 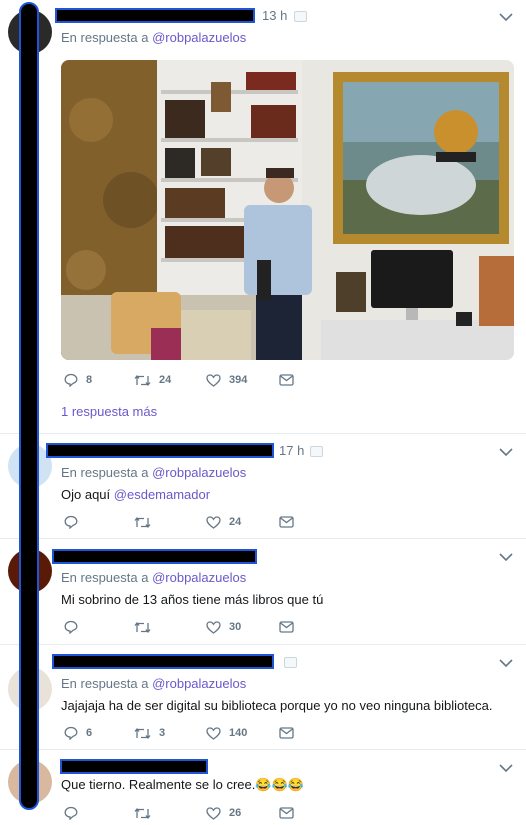 I want to click on tweet-actions: 8 24 394, so click(x=211, y=380).